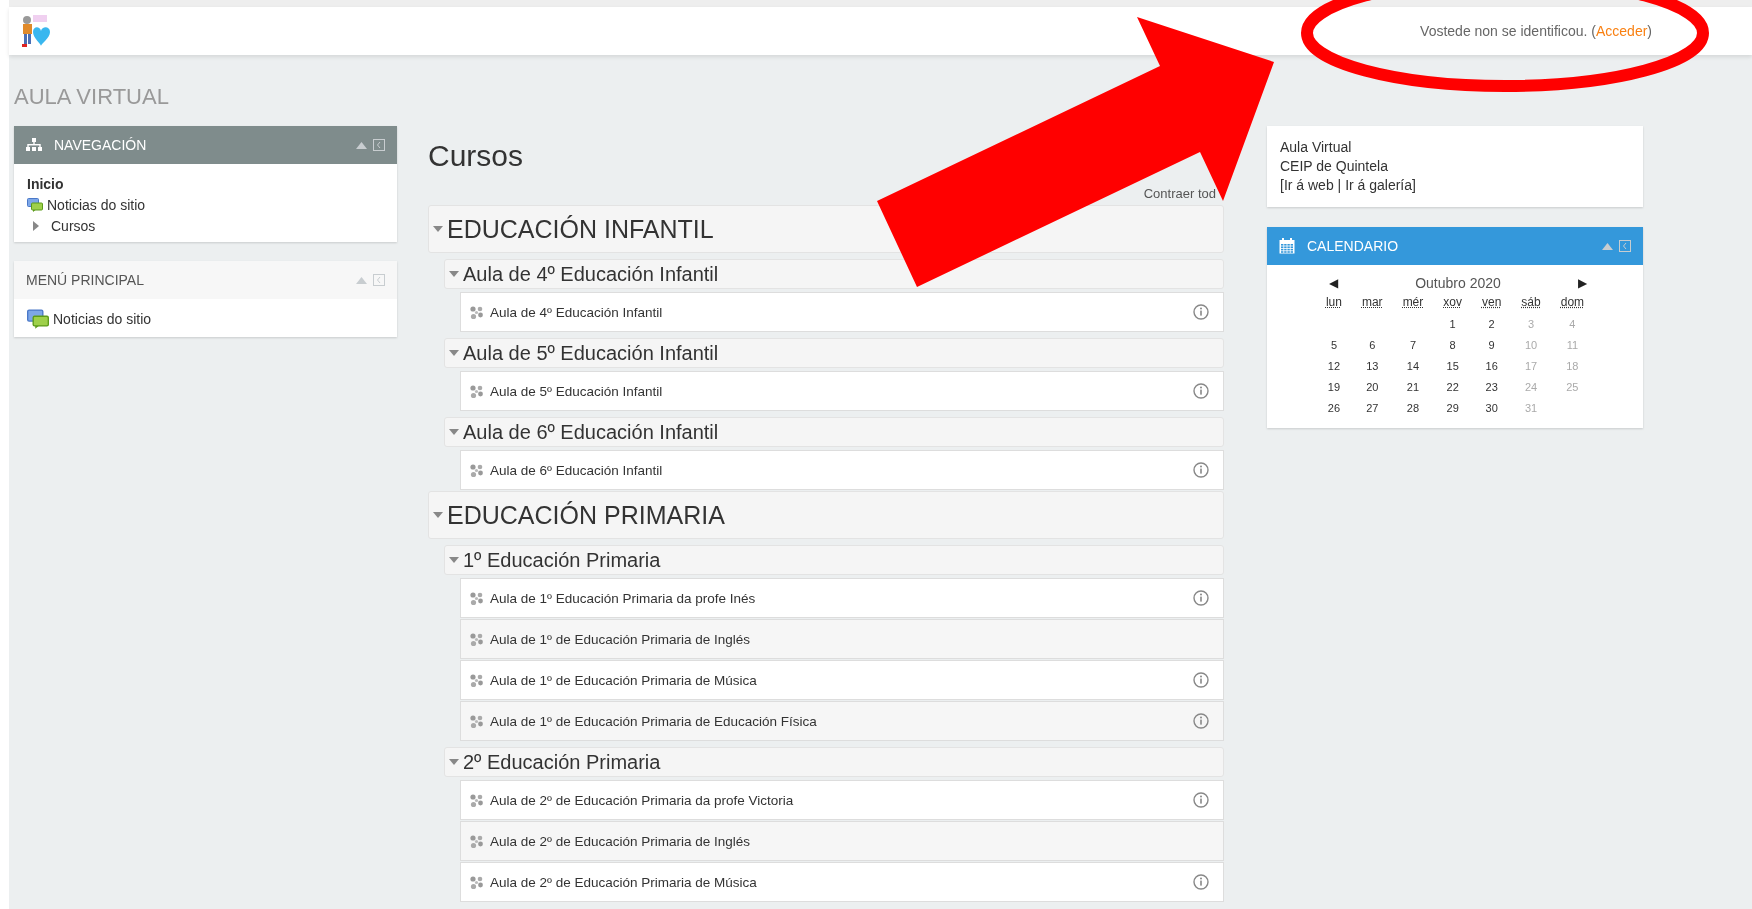 The width and height of the screenshot is (1752, 909). I want to click on course-link: Aula de 1º Educación Primaria da profe Inés, so click(838, 598).